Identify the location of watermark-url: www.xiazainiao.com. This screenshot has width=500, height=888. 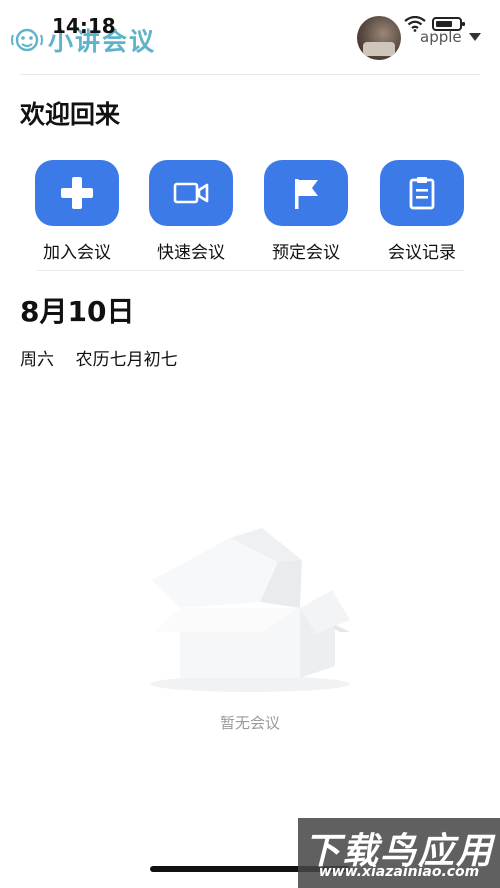
(399, 872).